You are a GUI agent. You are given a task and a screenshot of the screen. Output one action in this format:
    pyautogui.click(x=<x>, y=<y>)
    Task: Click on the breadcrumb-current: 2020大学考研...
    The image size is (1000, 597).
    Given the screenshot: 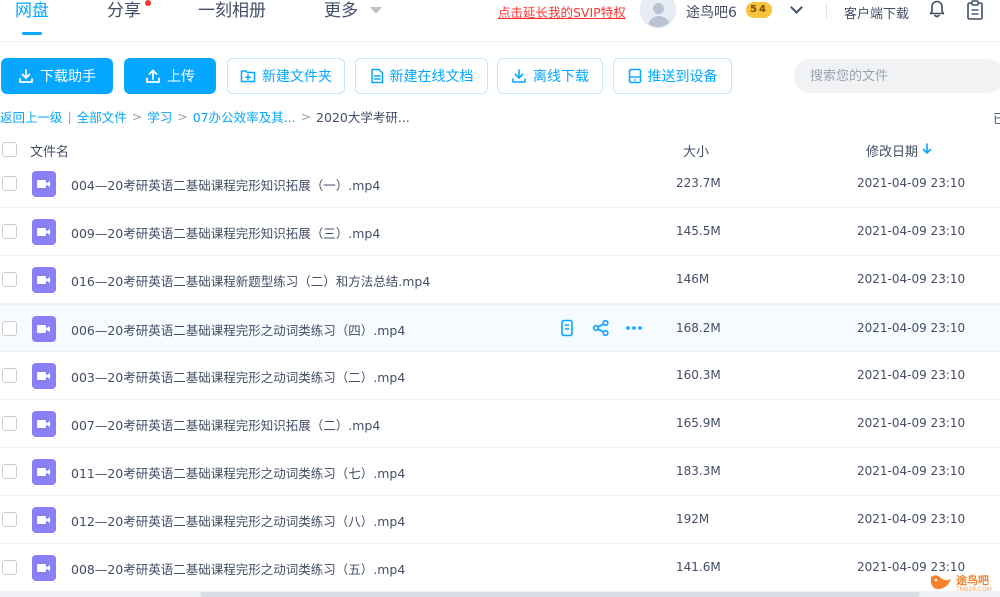 What is the action you would take?
    pyautogui.click(x=363, y=117)
    